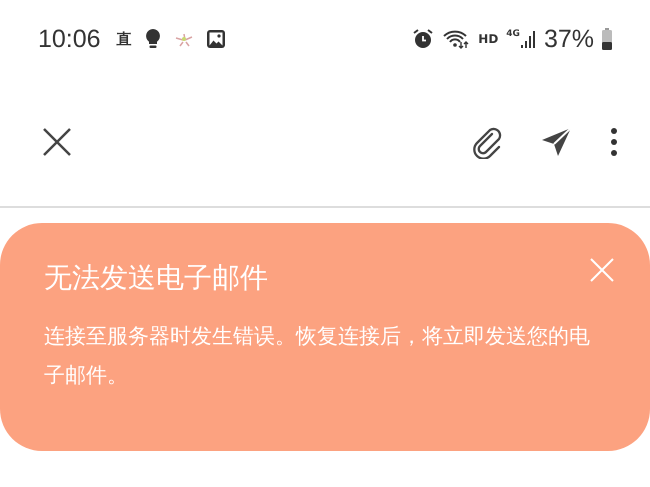  Describe the element at coordinates (488, 39) in the screenshot. I see `network-label: HD` at that location.